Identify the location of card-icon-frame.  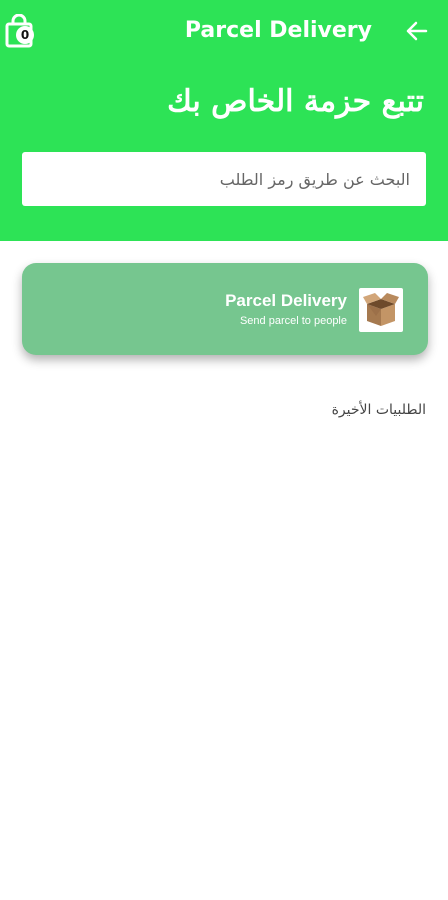
(381, 310).